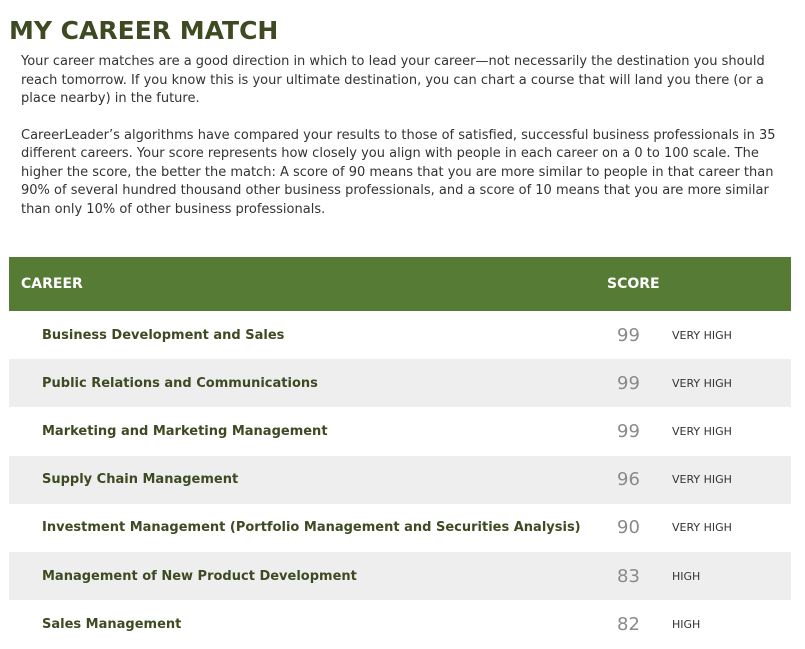 The width and height of the screenshot is (805, 649). I want to click on career-score: 90, so click(628, 528).